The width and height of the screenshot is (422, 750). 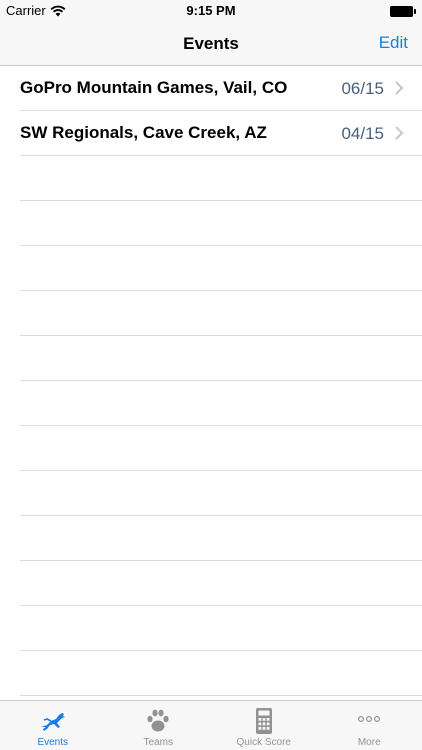 I want to click on status-time: 9:15 PM, so click(x=211, y=10).